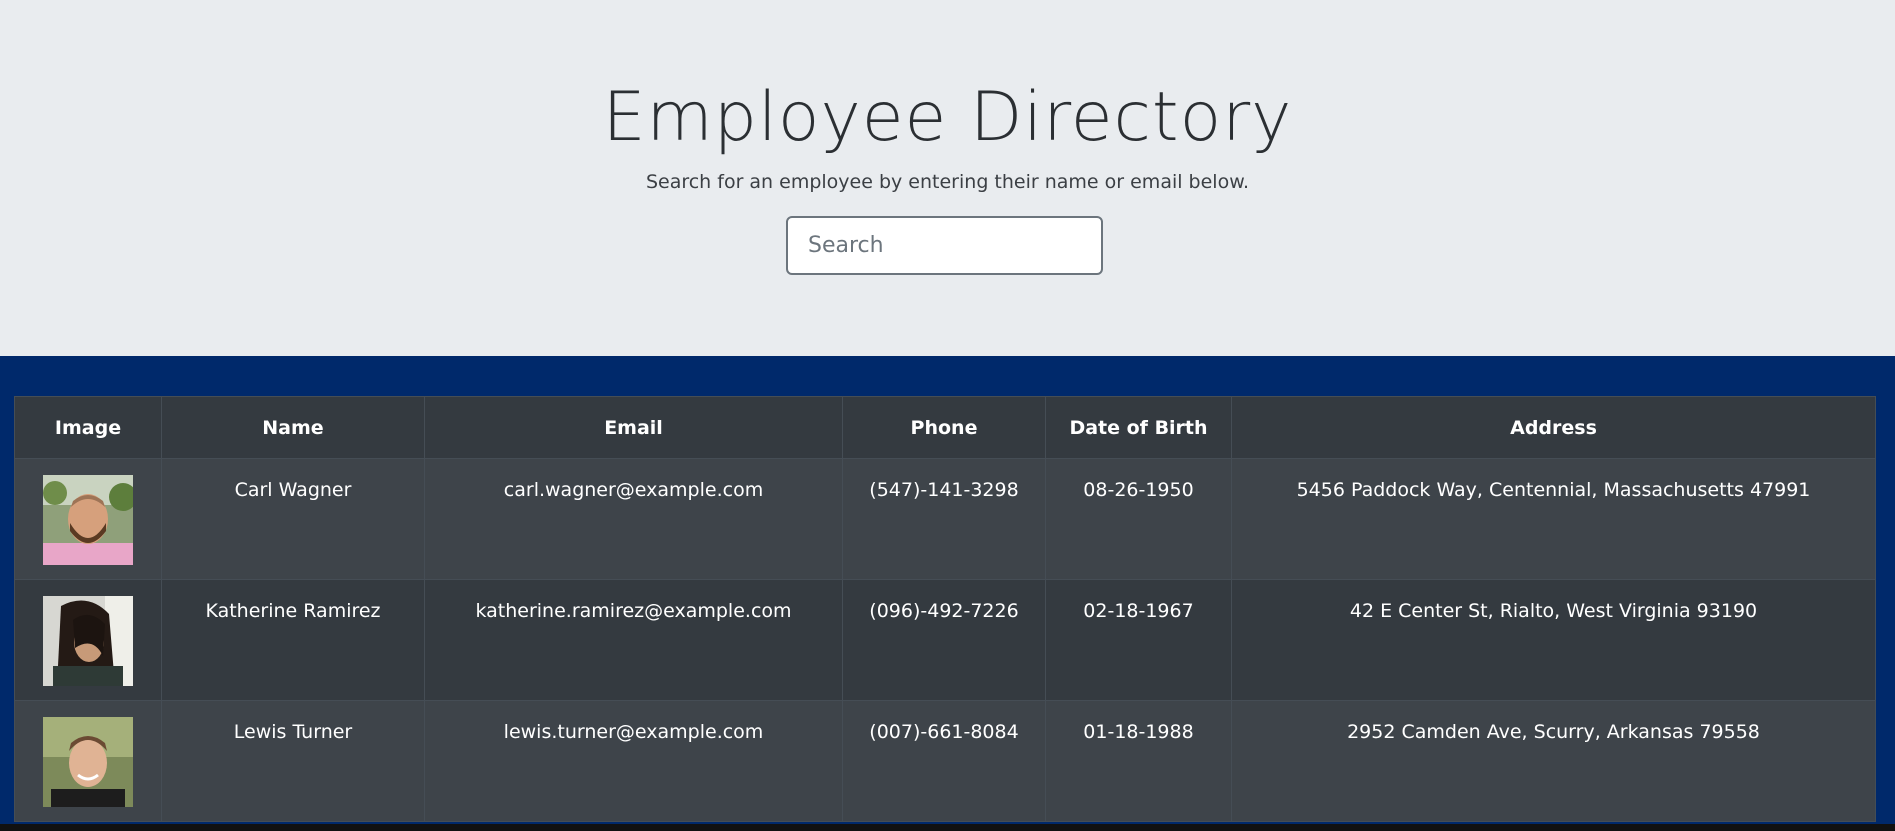 Image resolution: width=1895 pixels, height=831 pixels. What do you see at coordinates (293, 519) in the screenshot?
I see `employee-name: Carl Wagner` at bounding box center [293, 519].